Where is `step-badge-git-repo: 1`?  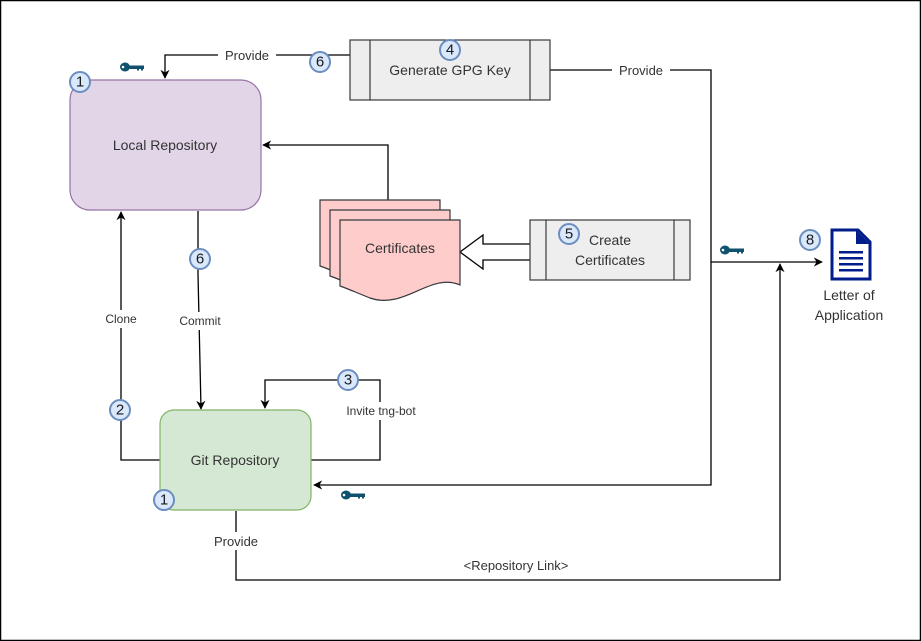 step-badge-git-repo: 1 is located at coordinates (164, 500).